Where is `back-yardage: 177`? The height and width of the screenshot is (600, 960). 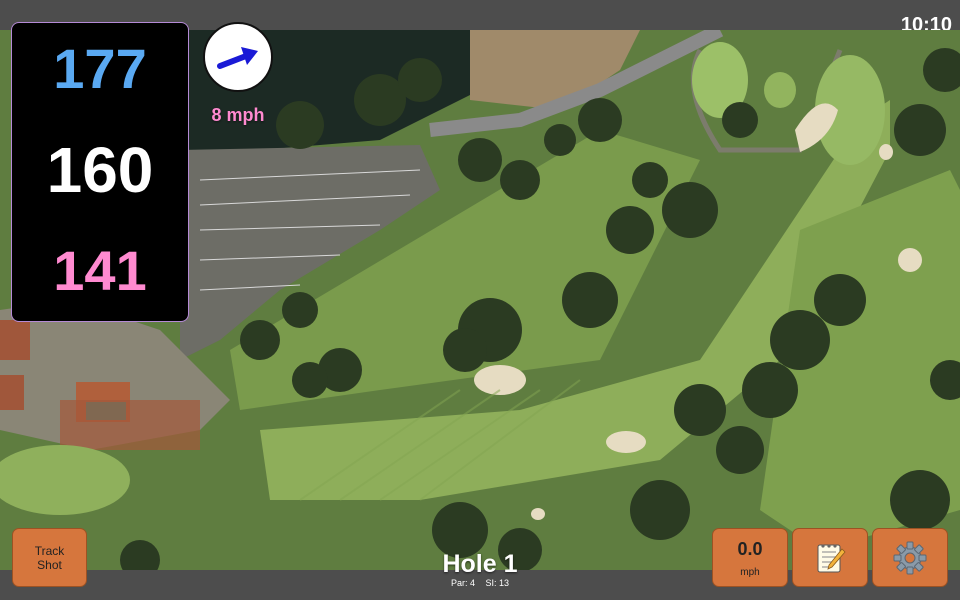
back-yardage: 177 is located at coordinates (100, 68).